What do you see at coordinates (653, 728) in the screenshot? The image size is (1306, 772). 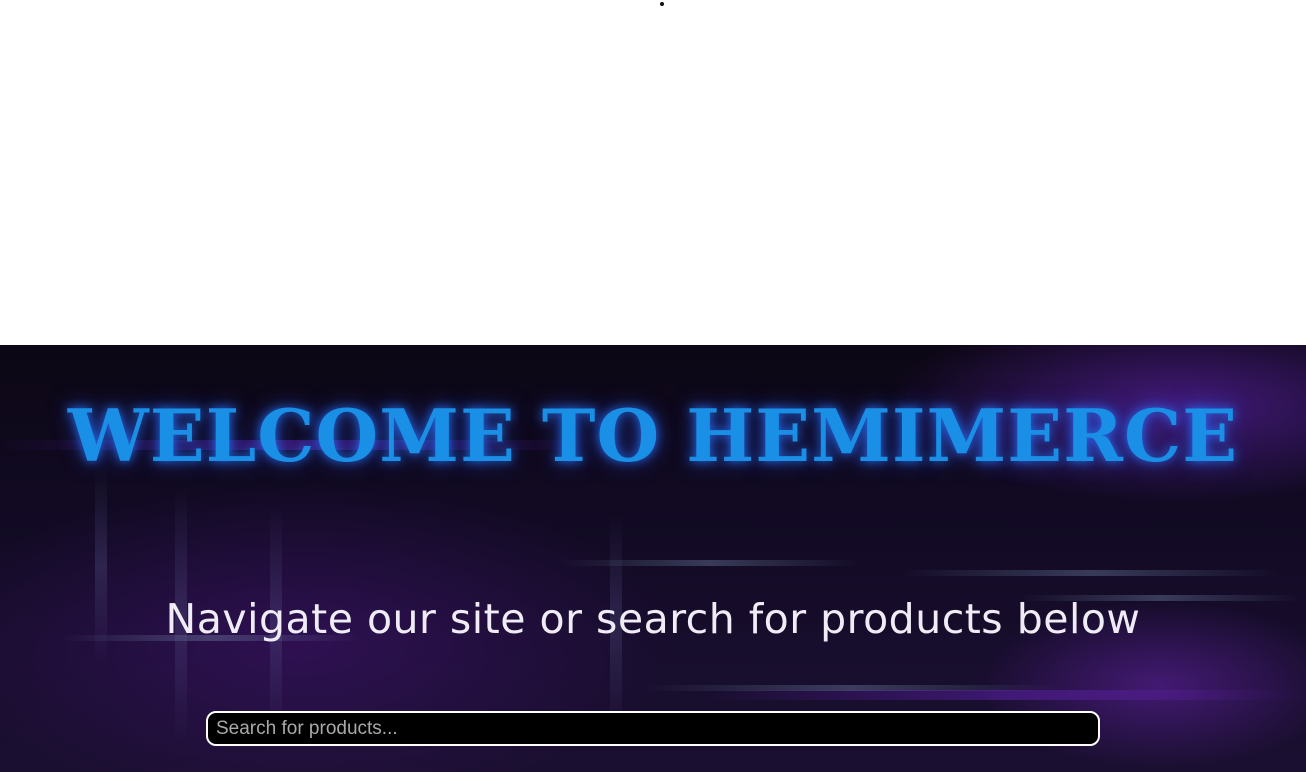 I see `search-input` at bounding box center [653, 728].